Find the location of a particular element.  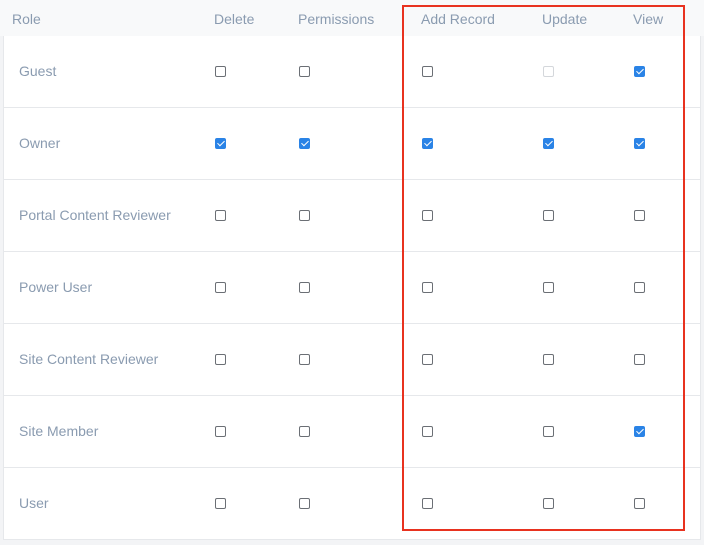

header-add-record: Add Record is located at coordinates (458, 19).